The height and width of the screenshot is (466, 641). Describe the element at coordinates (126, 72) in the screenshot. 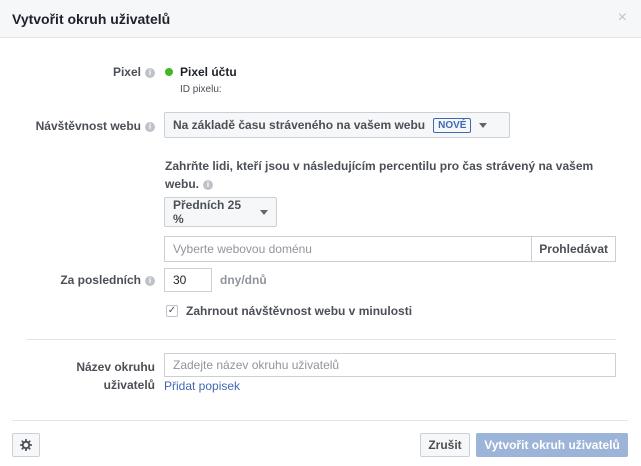

I see `pixel-label: Pixel` at that location.